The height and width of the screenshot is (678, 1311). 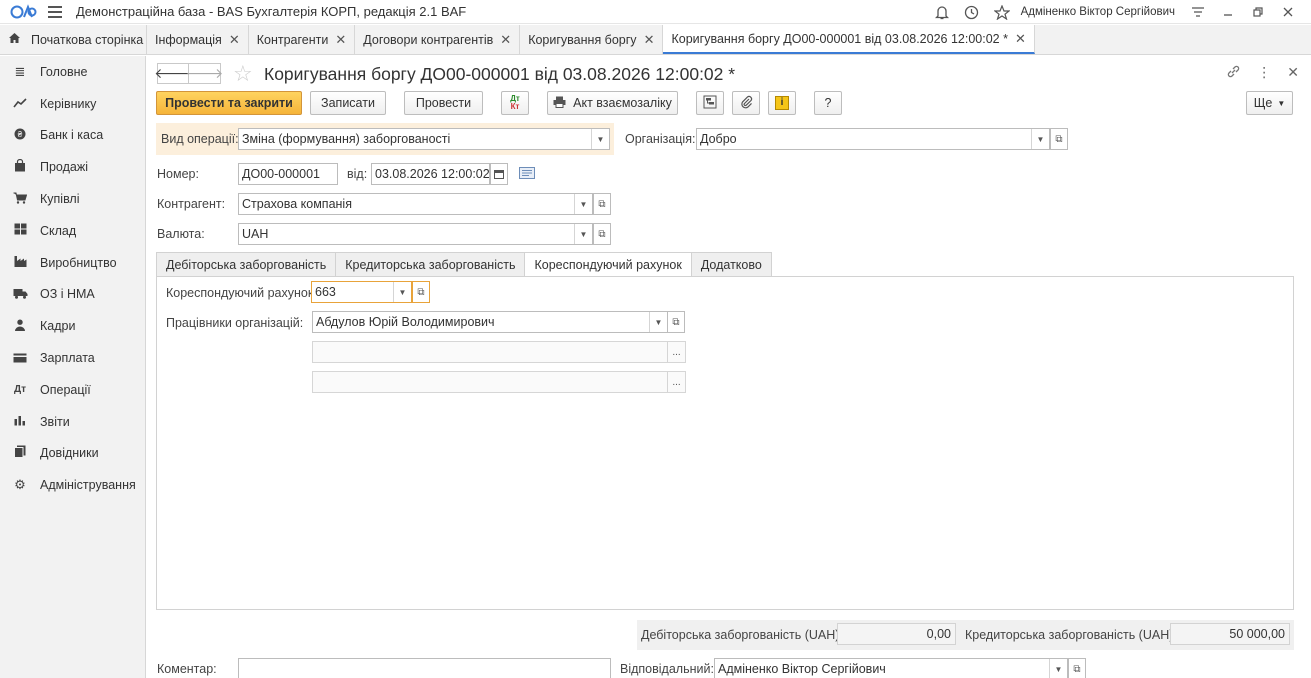 What do you see at coordinates (430, 264) in the screenshot?
I see `tab-payables: Кредиторська заборгованість` at bounding box center [430, 264].